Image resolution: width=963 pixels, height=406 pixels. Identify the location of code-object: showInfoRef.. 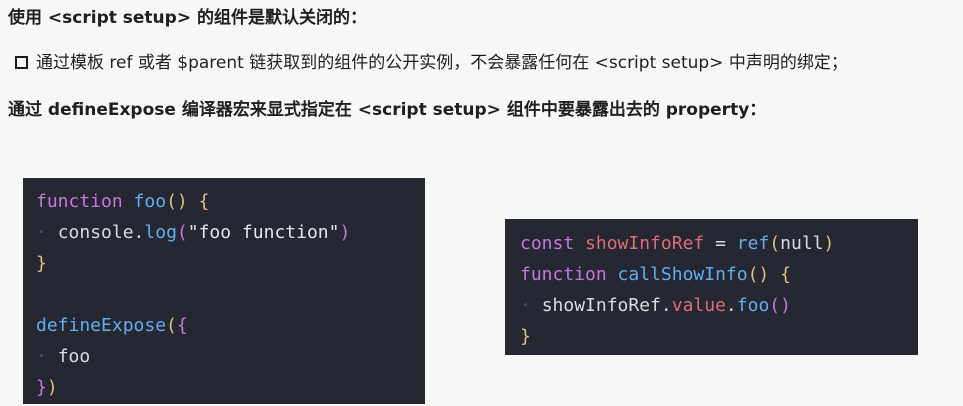
(606, 305).